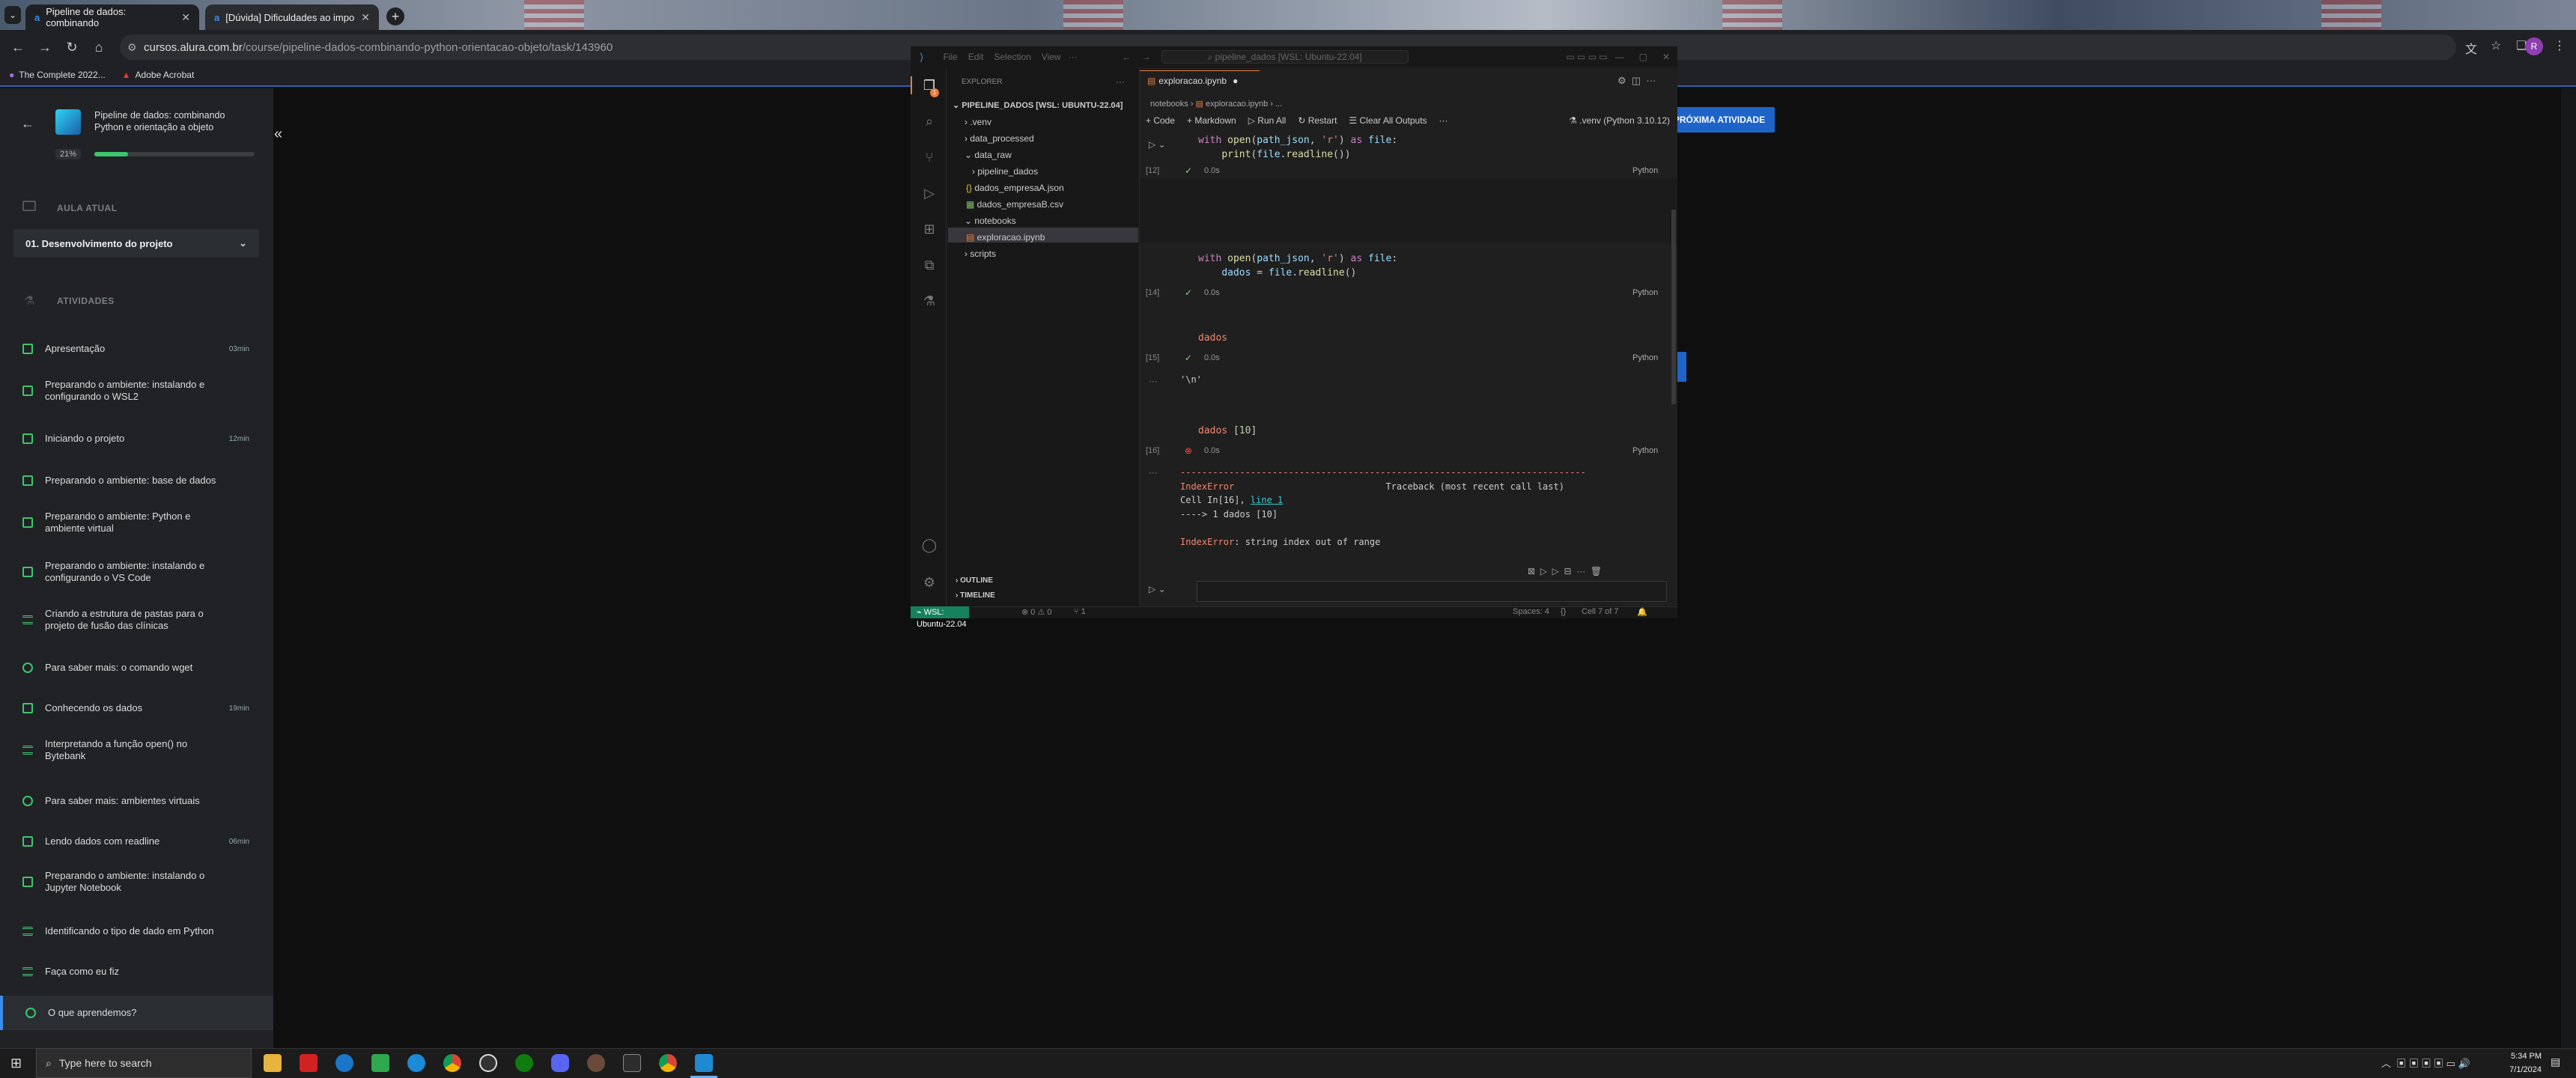 This screenshot has height=1078, width=2576. I want to click on nav-forward-icon: →, so click(1146, 57).